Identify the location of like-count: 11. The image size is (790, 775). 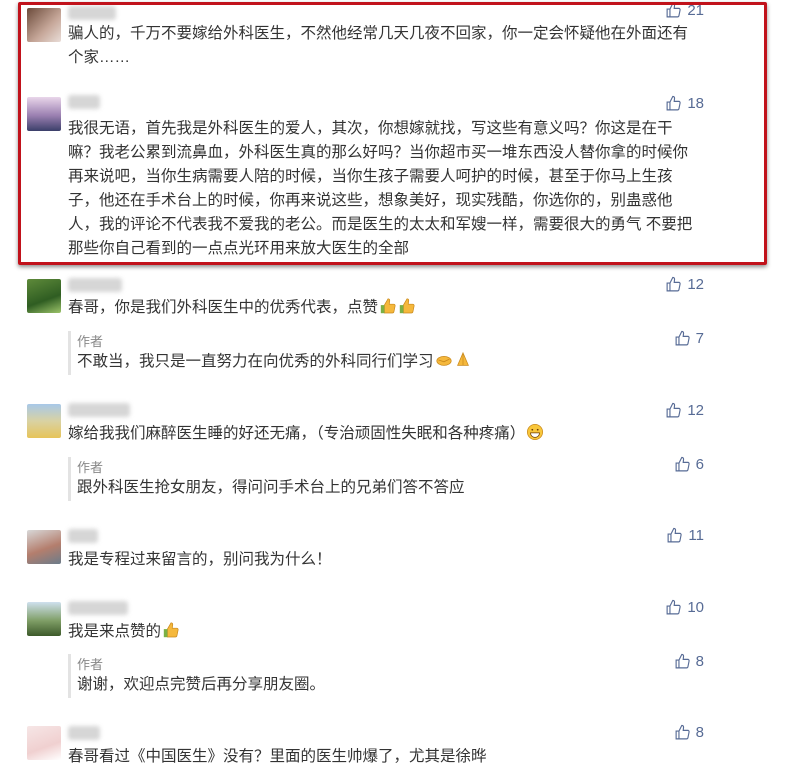
(696, 535).